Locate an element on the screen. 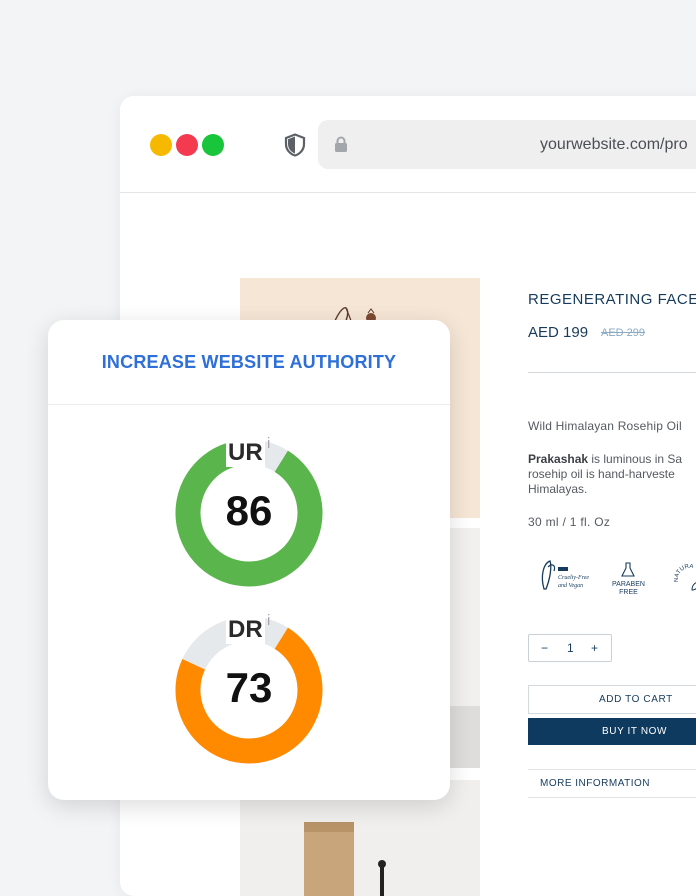 This screenshot has width=696, height=896. shield-icon is located at coordinates (295, 147).